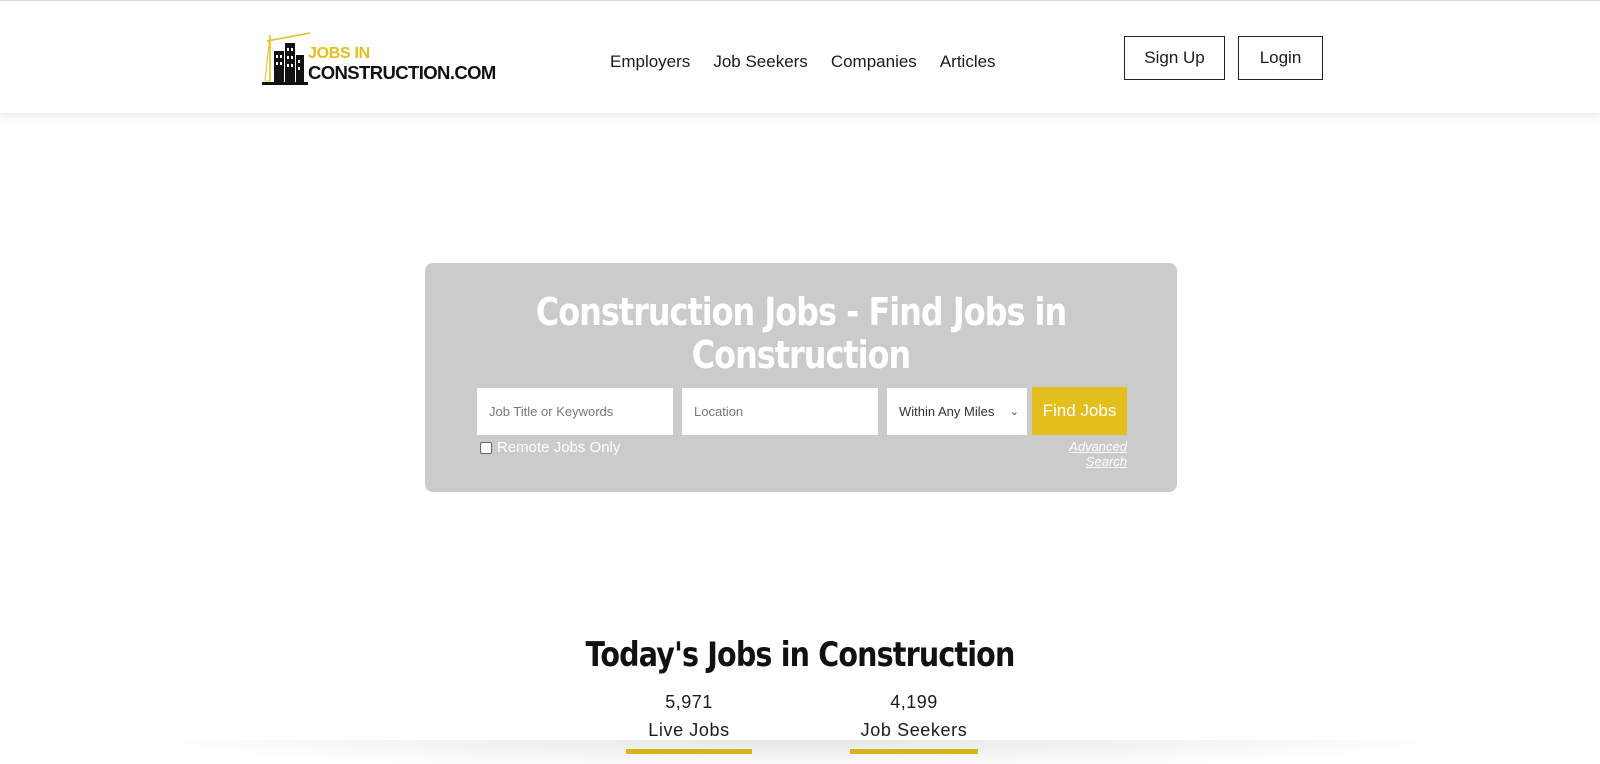 Image resolution: width=1600 pixels, height=764 pixels. What do you see at coordinates (486, 447) in the screenshot?
I see `remote-jobs-checkbox` at bounding box center [486, 447].